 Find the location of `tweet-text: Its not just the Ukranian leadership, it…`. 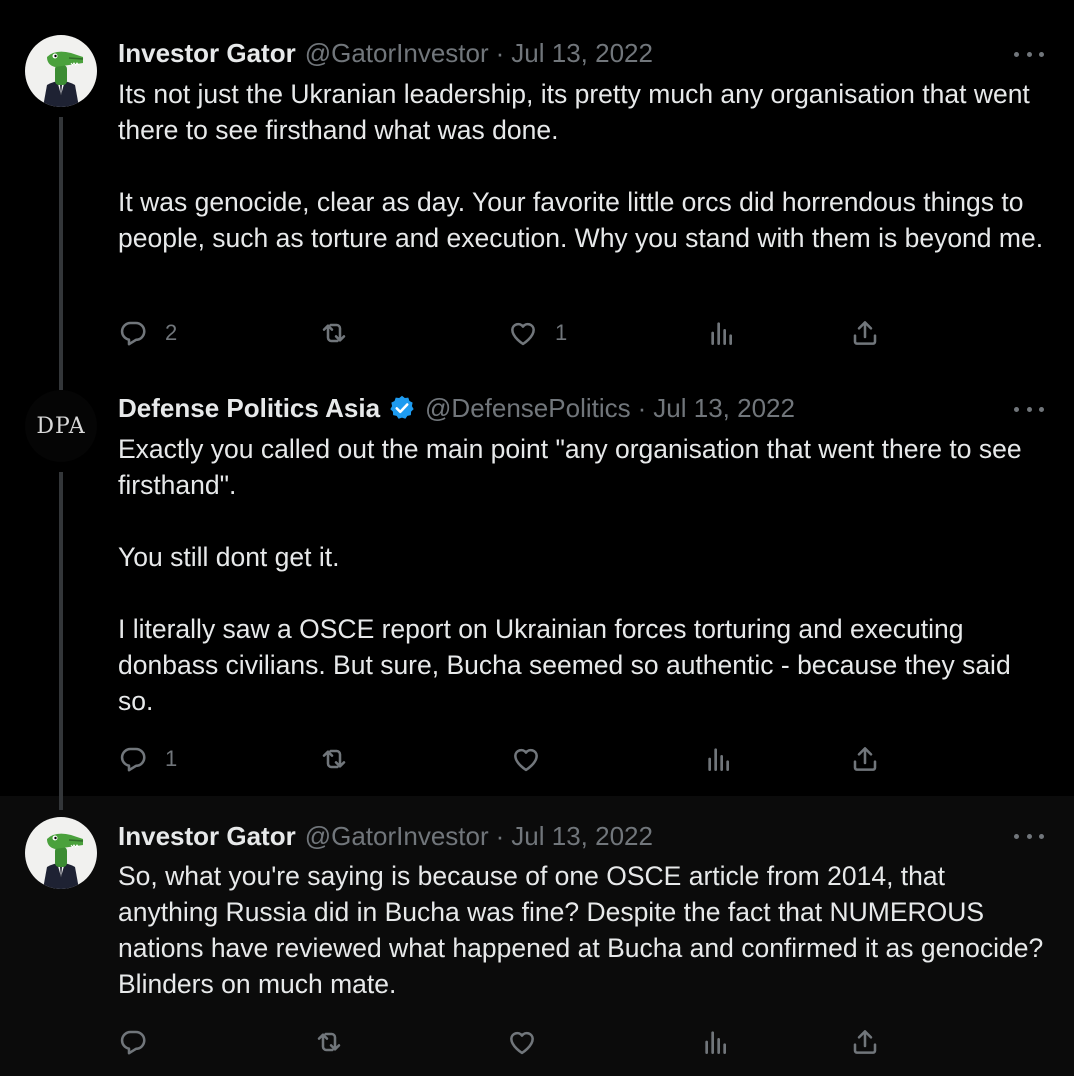

tweet-text: Its not just the Ukranian leadership, it… is located at coordinates (581, 166).